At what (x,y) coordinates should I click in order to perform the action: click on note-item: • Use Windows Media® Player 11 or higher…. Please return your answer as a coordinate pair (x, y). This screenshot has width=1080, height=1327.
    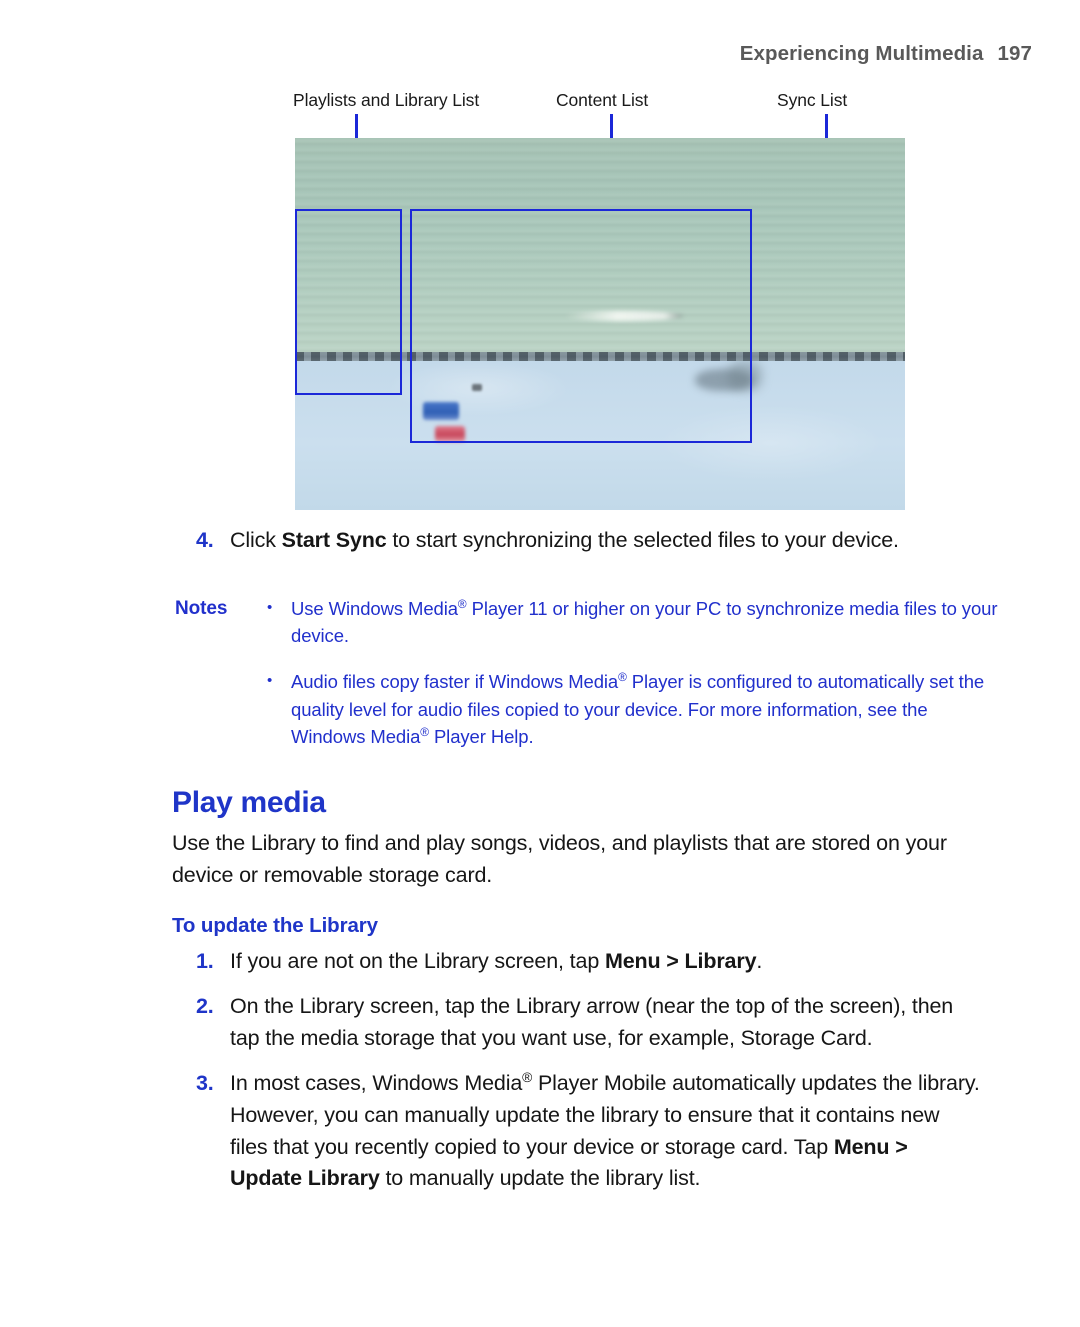
    Looking at the image, I should click on (634, 622).